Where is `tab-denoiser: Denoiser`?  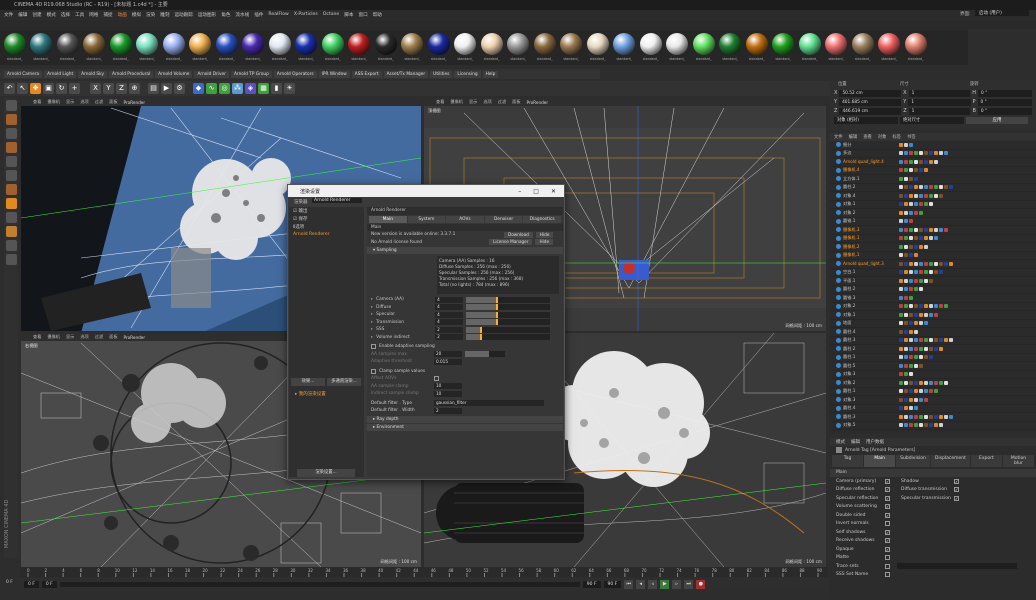
tab-denoiser: Denoiser is located at coordinates (503, 219).